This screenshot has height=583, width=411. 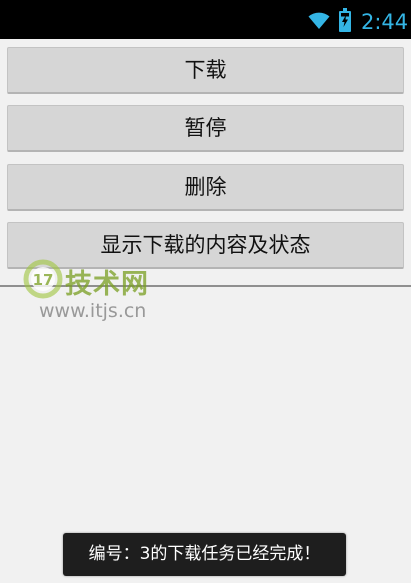 I want to click on pause-button: 暂停, so click(x=205, y=128).